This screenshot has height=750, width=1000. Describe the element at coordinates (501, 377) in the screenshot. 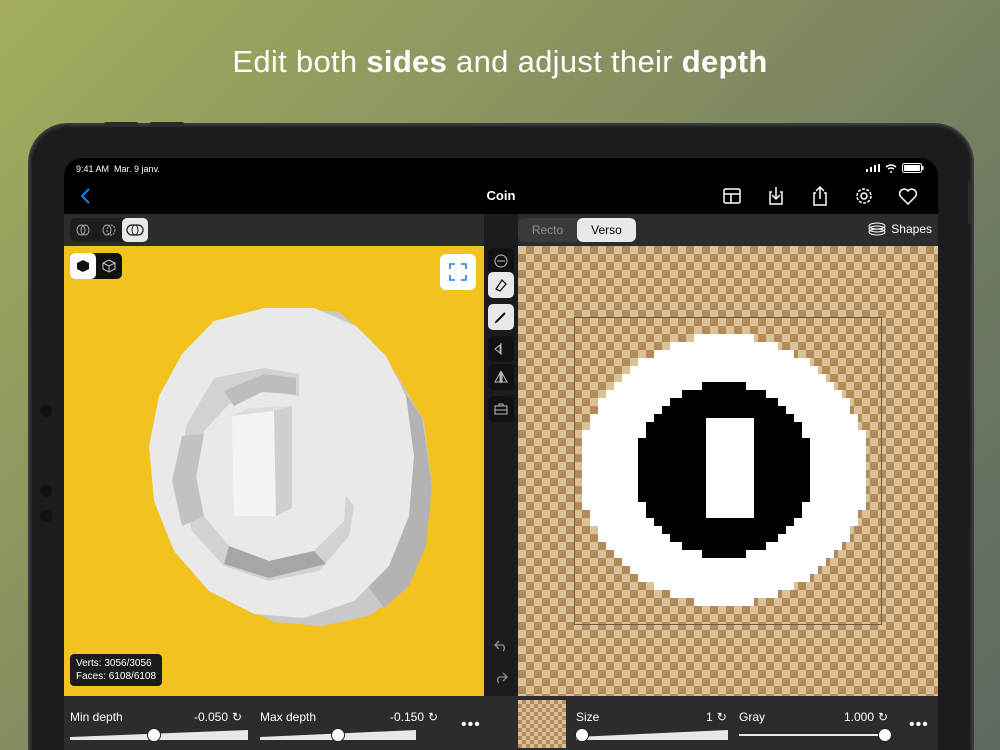

I see `mirror-vertical-icon` at that location.